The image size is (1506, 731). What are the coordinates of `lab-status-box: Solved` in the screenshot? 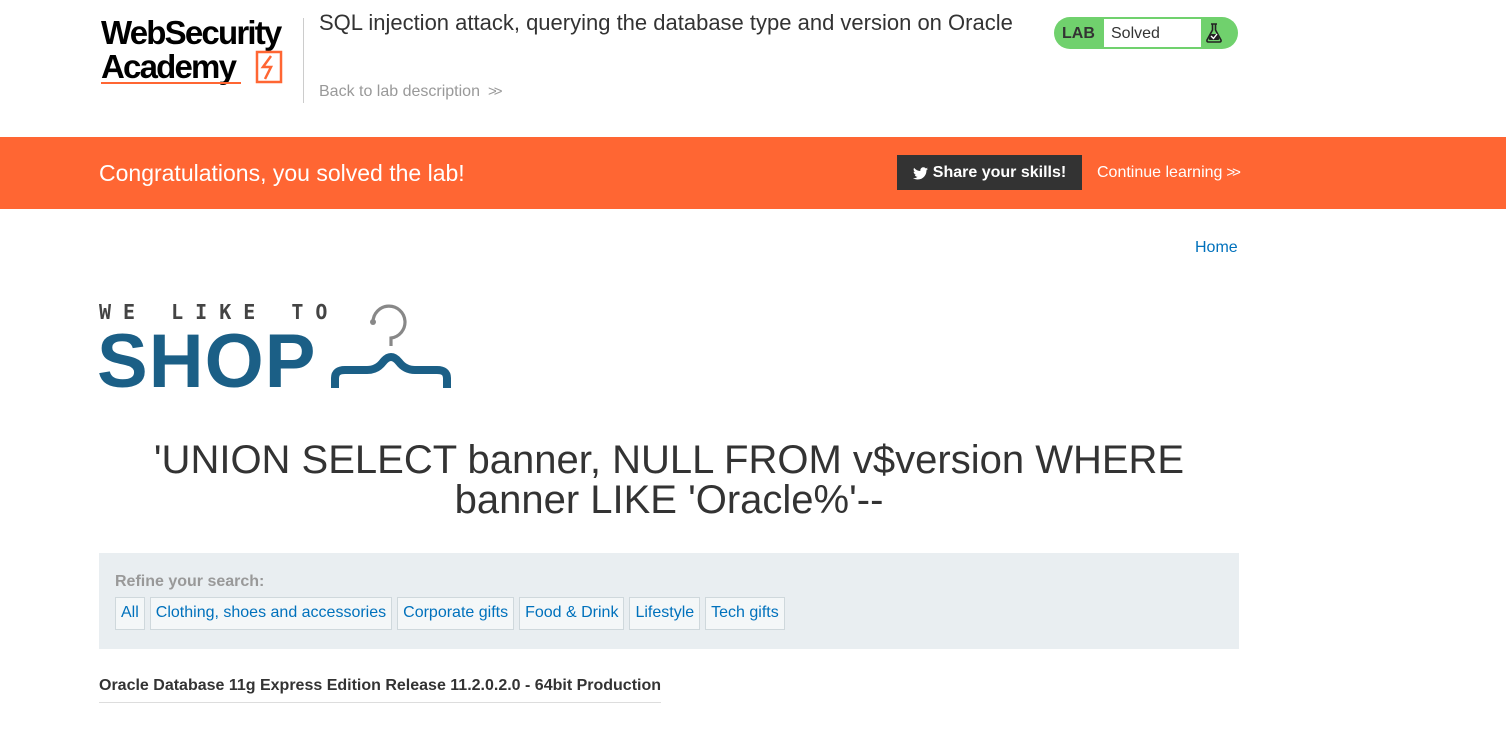 It's located at (1152, 33).